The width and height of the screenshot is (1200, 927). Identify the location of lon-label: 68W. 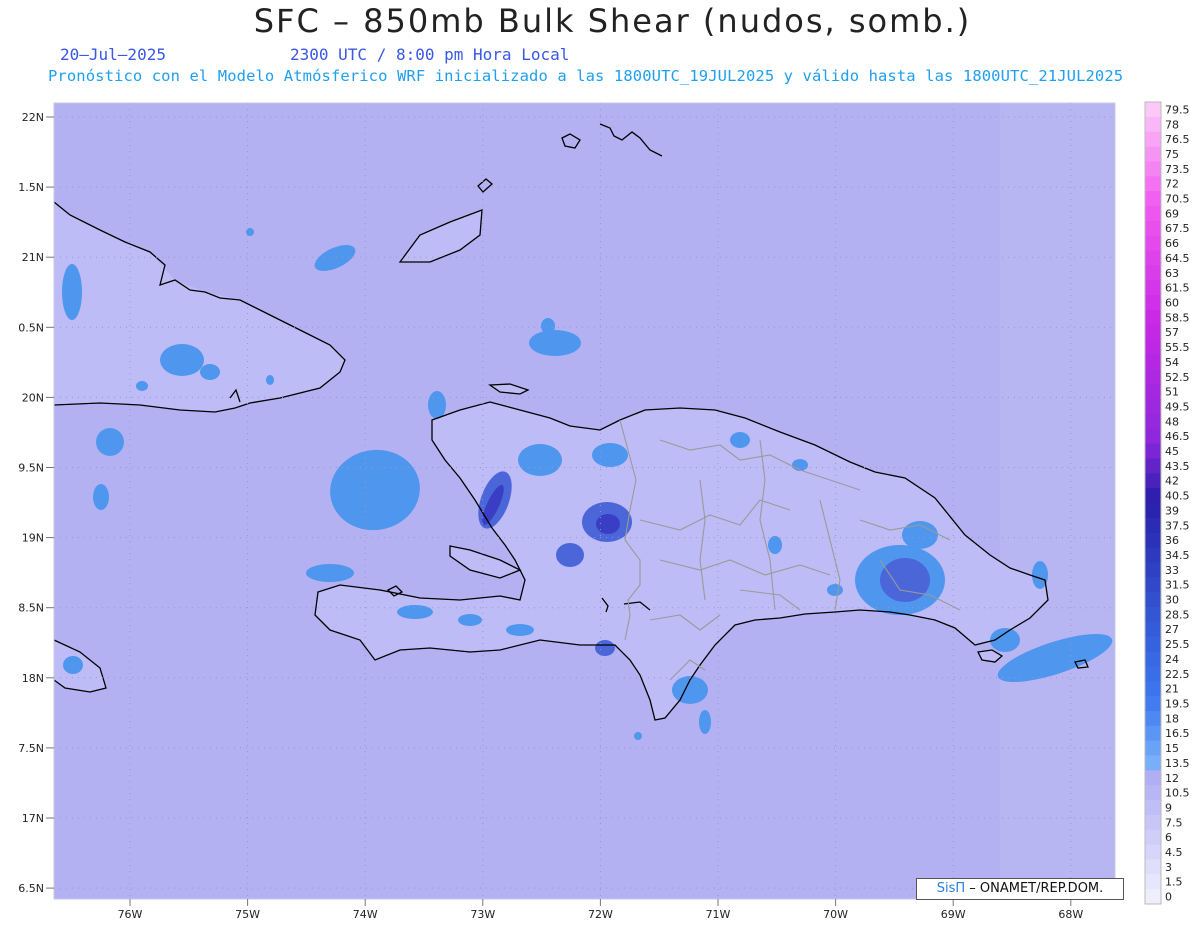
(1070, 914).